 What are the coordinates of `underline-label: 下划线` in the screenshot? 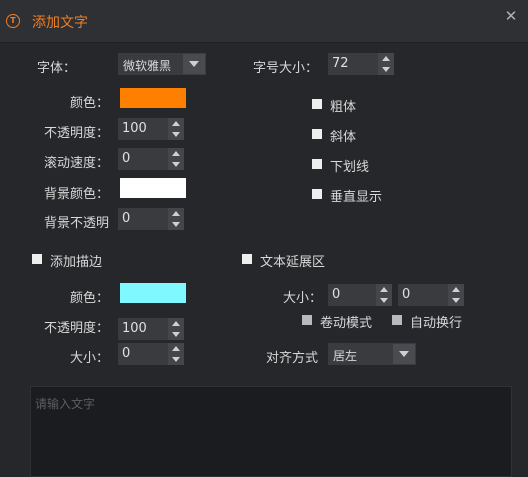 It's located at (350, 167).